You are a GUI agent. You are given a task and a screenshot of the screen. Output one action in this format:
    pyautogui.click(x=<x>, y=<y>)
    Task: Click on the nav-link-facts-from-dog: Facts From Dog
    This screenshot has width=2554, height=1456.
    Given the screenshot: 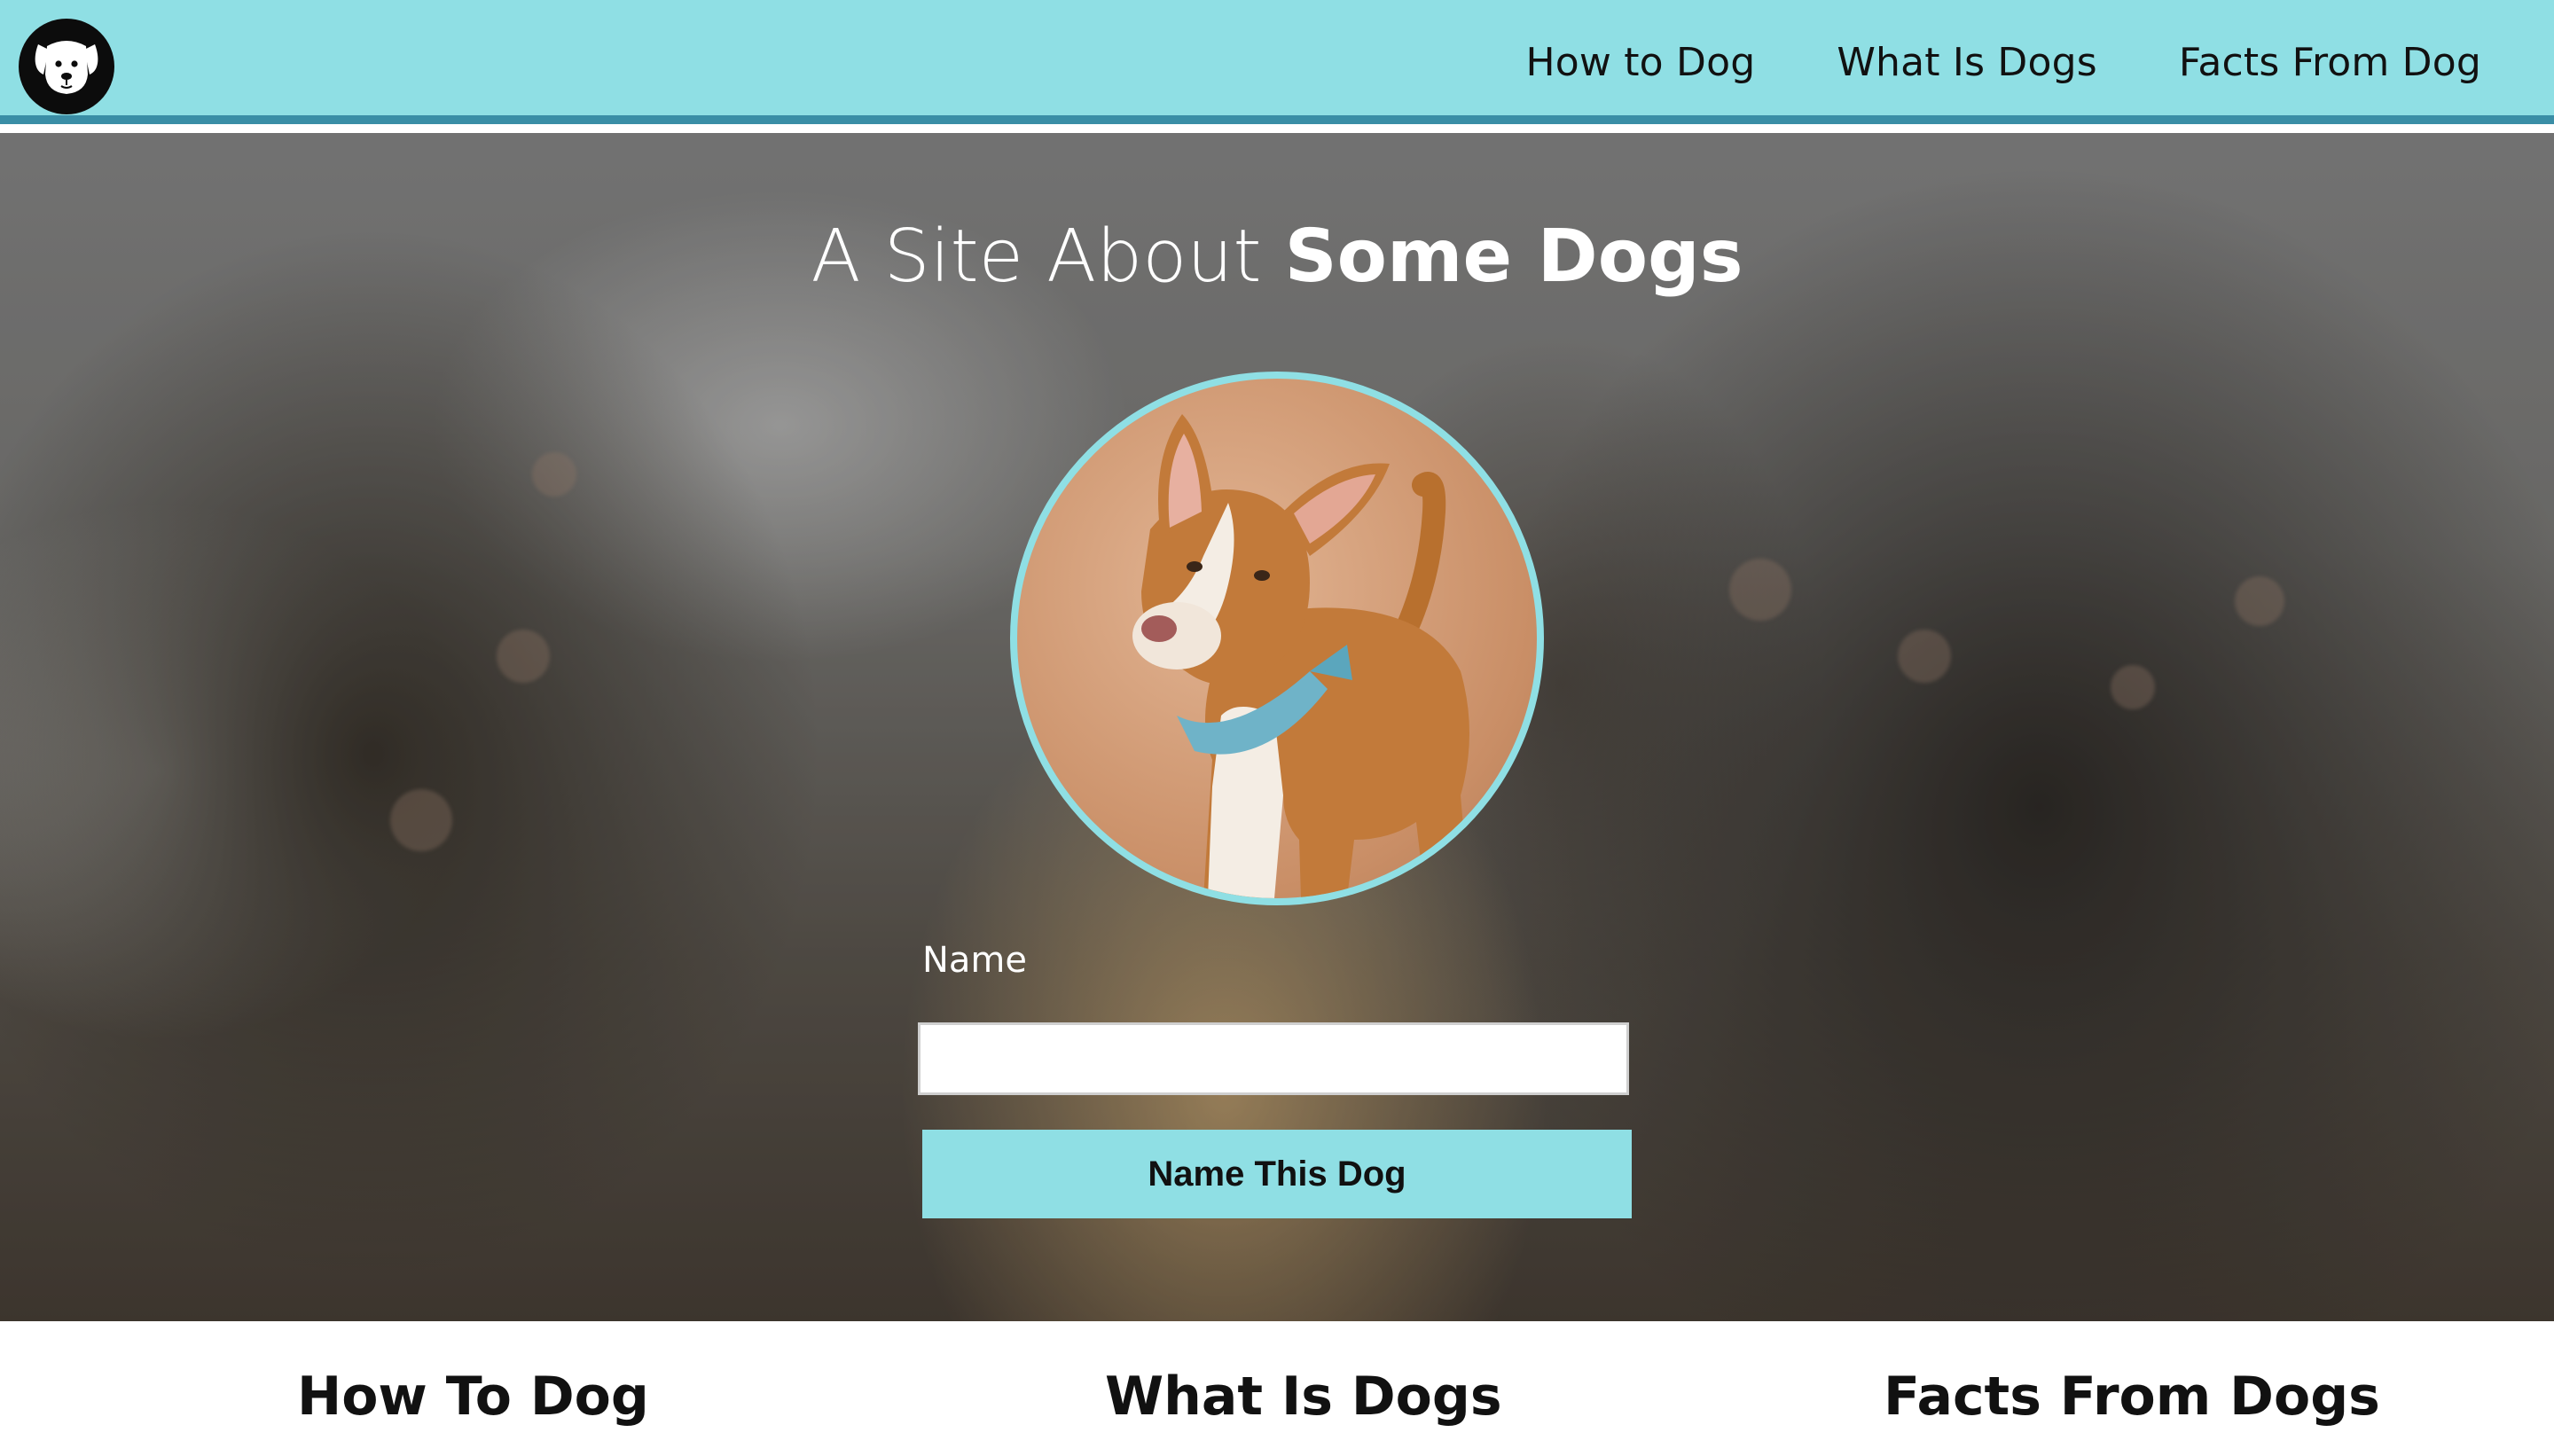 What is the action you would take?
    pyautogui.click(x=2330, y=62)
    